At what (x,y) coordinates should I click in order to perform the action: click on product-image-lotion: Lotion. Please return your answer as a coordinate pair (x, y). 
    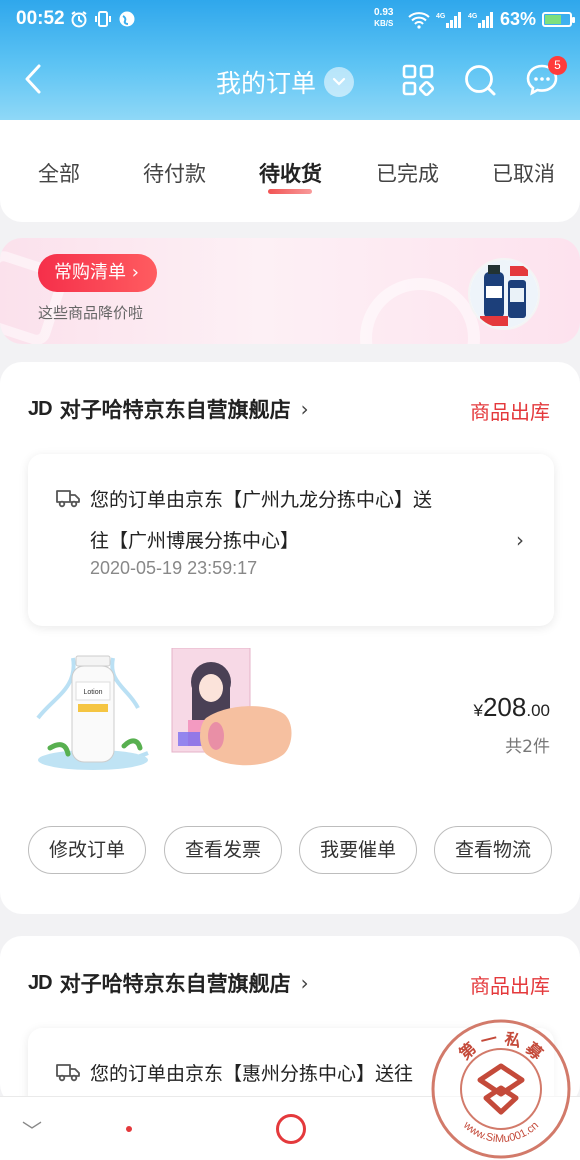
    Looking at the image, I should click on (93, 714).